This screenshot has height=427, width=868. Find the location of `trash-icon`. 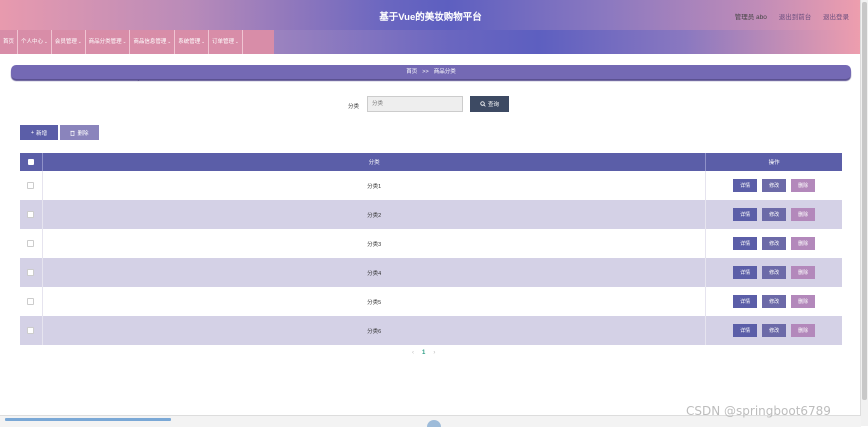

trash-icon is located at coordinates (73, 133).